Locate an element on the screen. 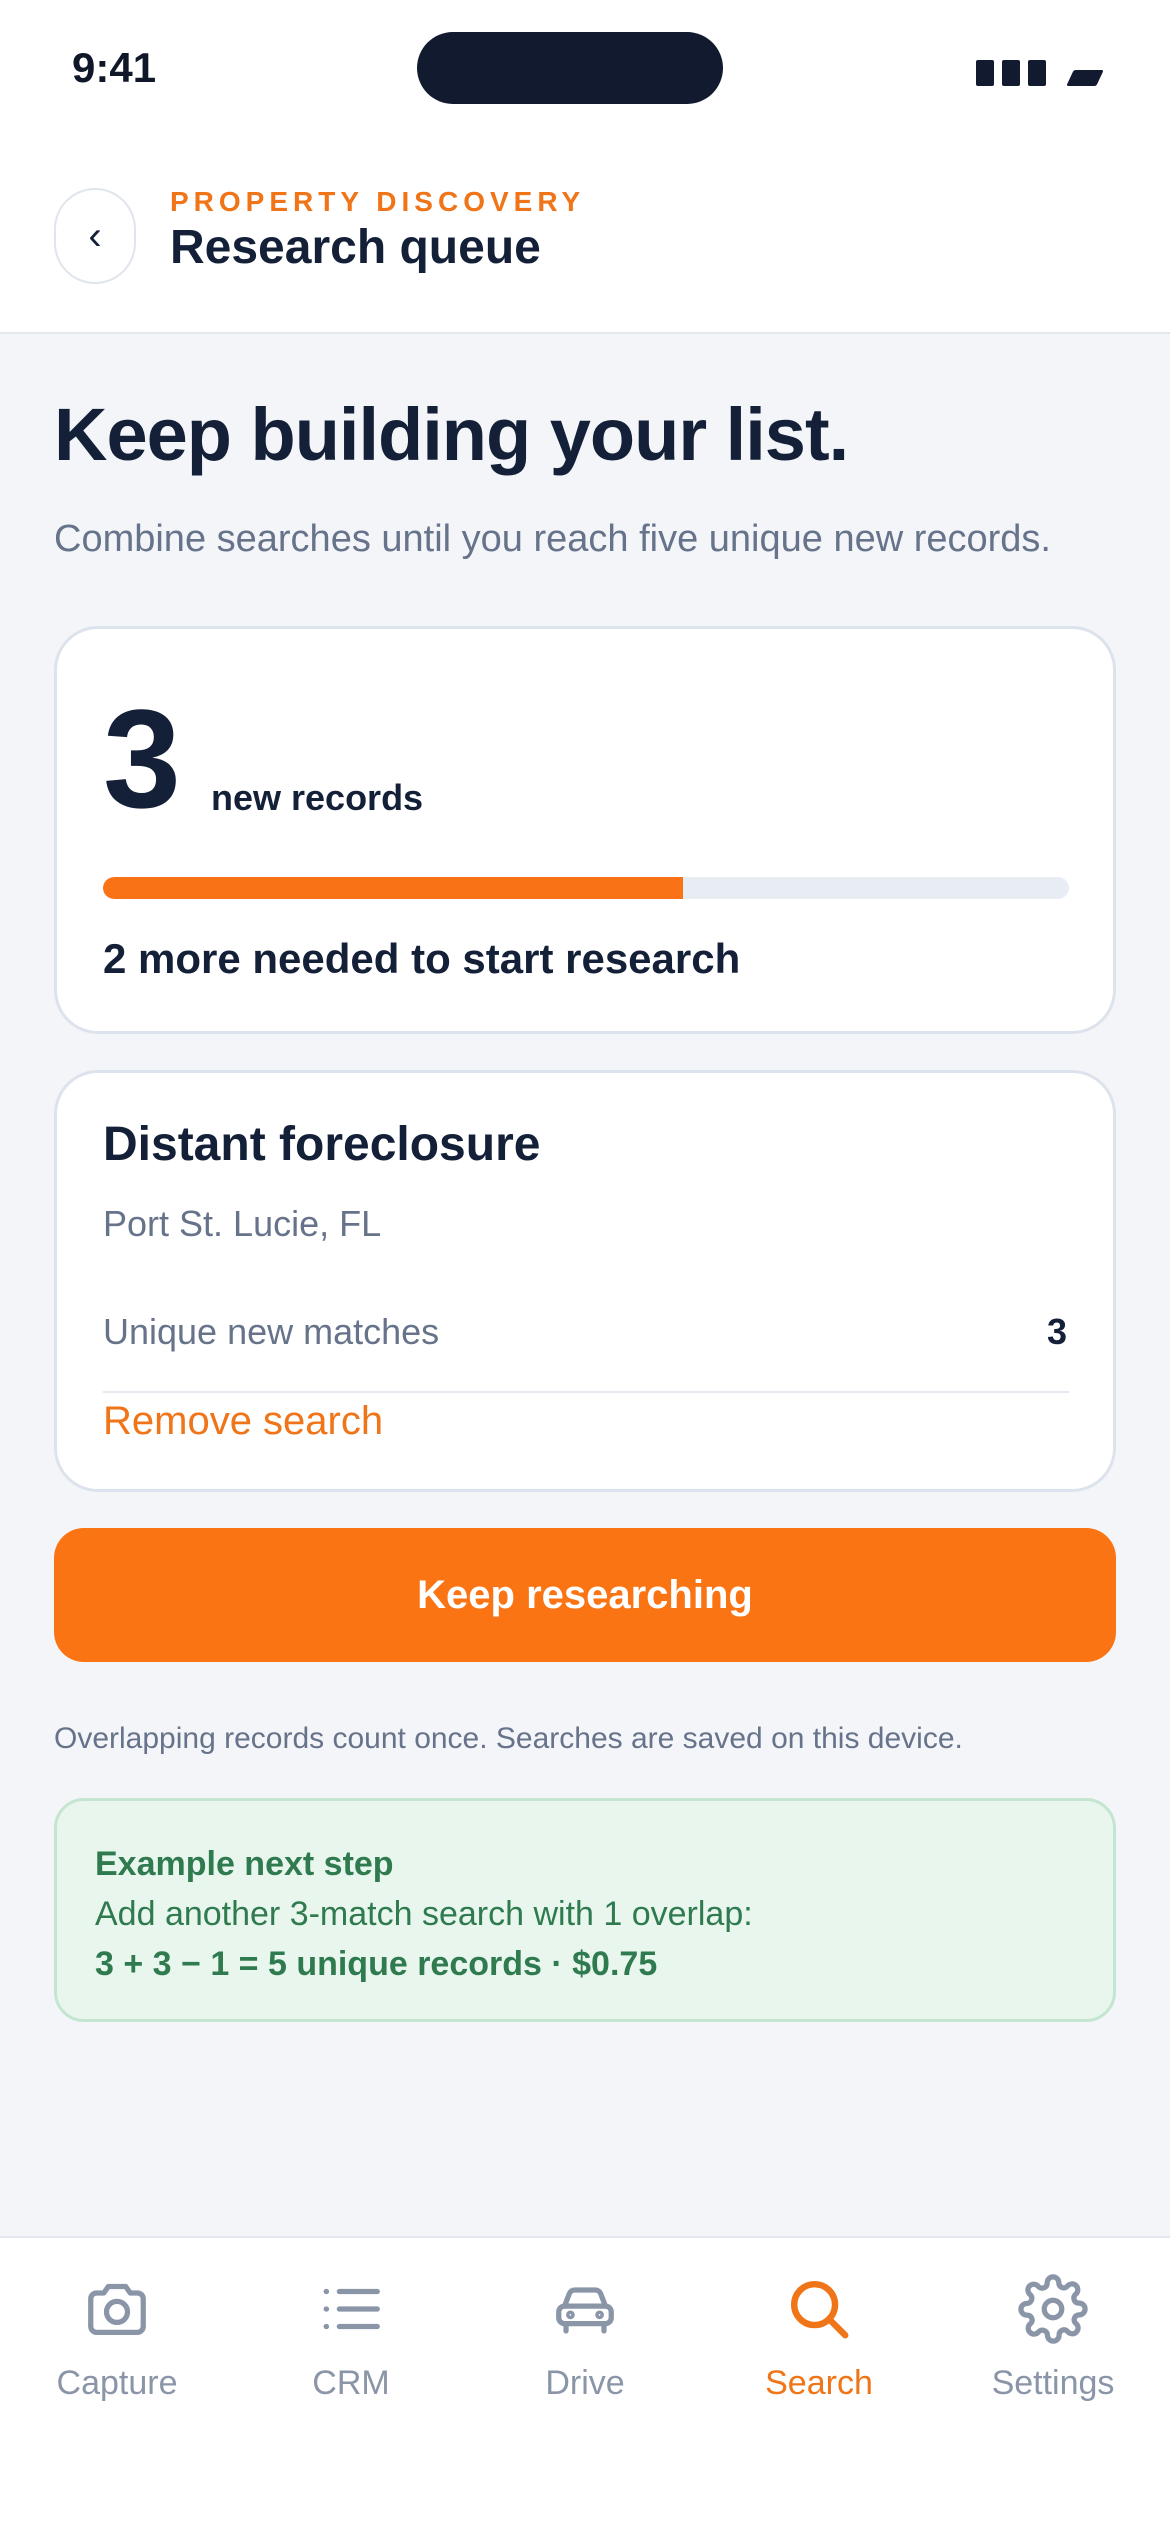  matches-label: Unique new matches is located at coordinates (271, 1331).